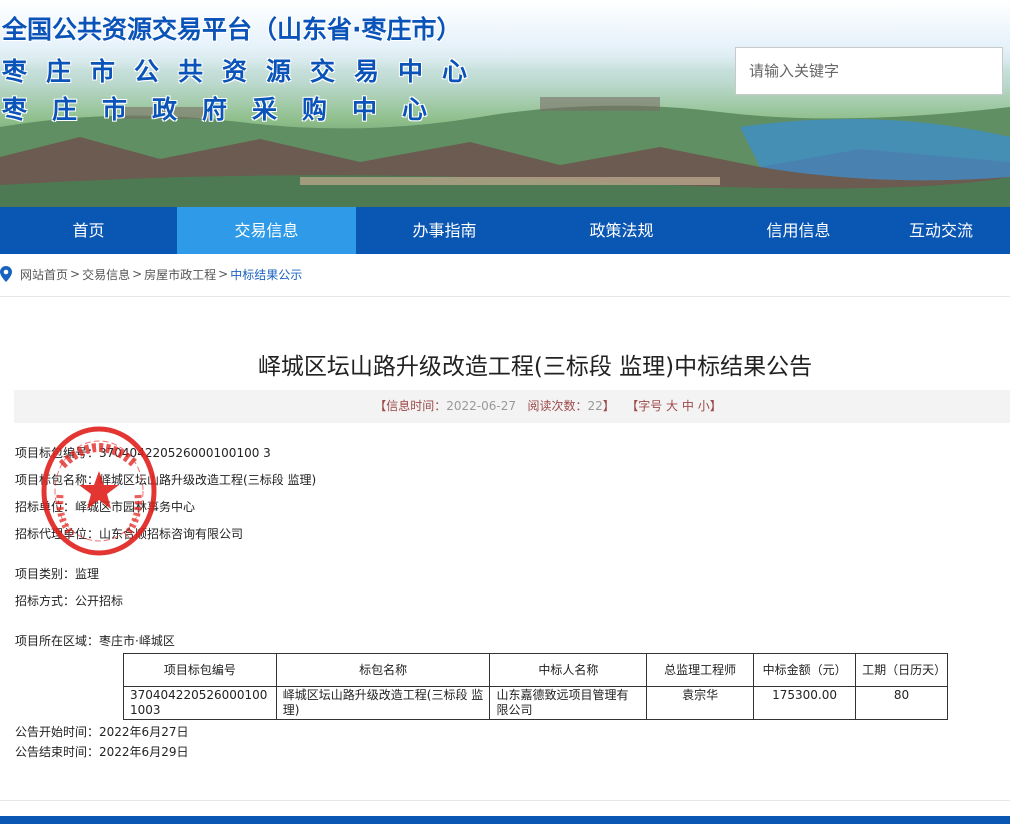  I want to click on font-small-button: 小, so click(704, 406).